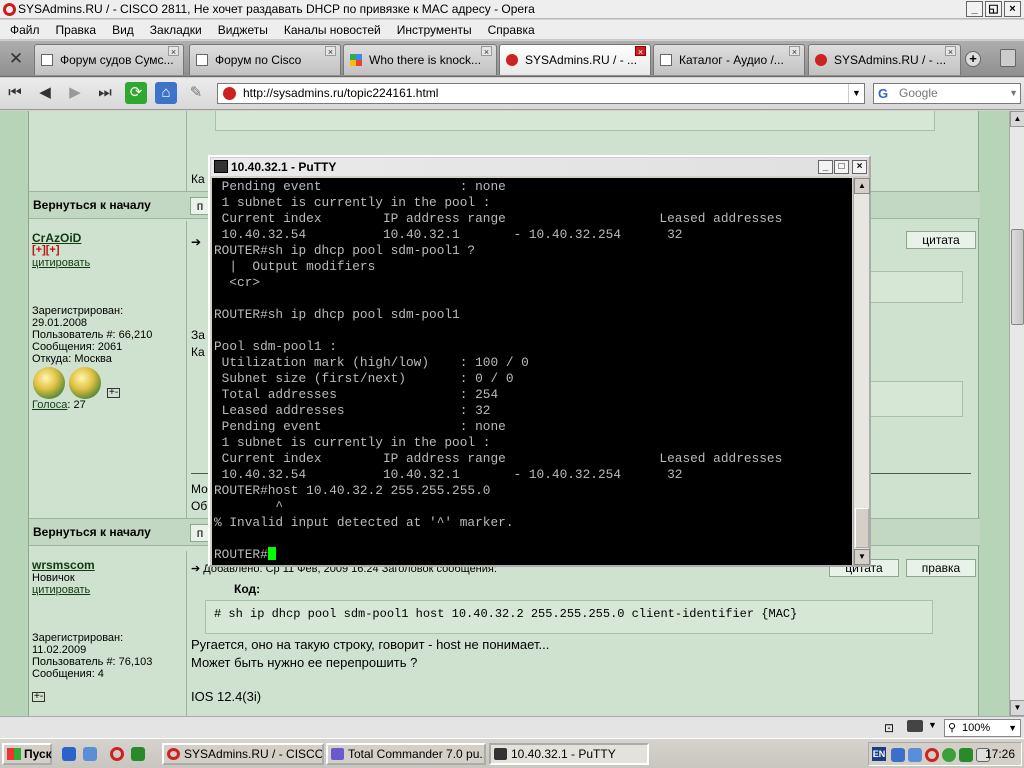 The width and height of the screenshot is (1024, 768). What do you see at coordinates (138, 754) in the screenshot?
I see `app-icon` at bounding box center [138, 754].